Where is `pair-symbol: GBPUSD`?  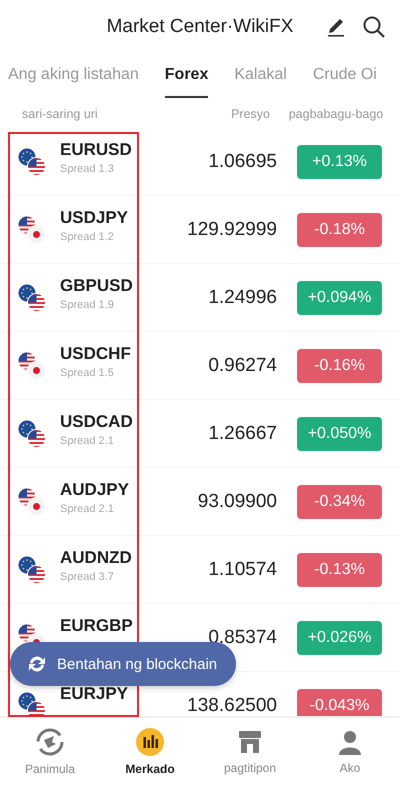 pair-symbol: GBPUSD is located at coordinates (97, 286).